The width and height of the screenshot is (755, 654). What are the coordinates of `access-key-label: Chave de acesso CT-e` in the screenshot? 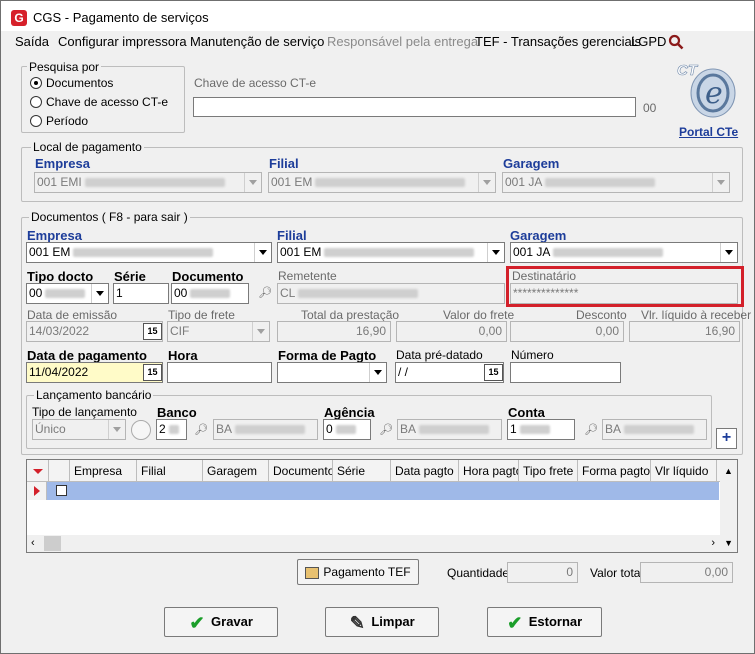 It's located at (255, 83).